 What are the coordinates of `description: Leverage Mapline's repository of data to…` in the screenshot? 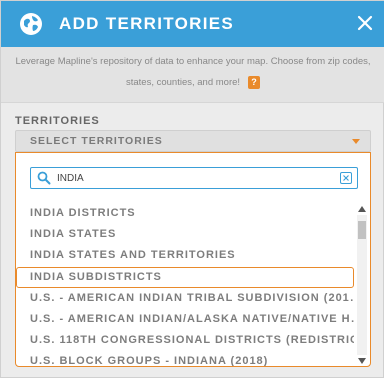 It's located at (192, 75).